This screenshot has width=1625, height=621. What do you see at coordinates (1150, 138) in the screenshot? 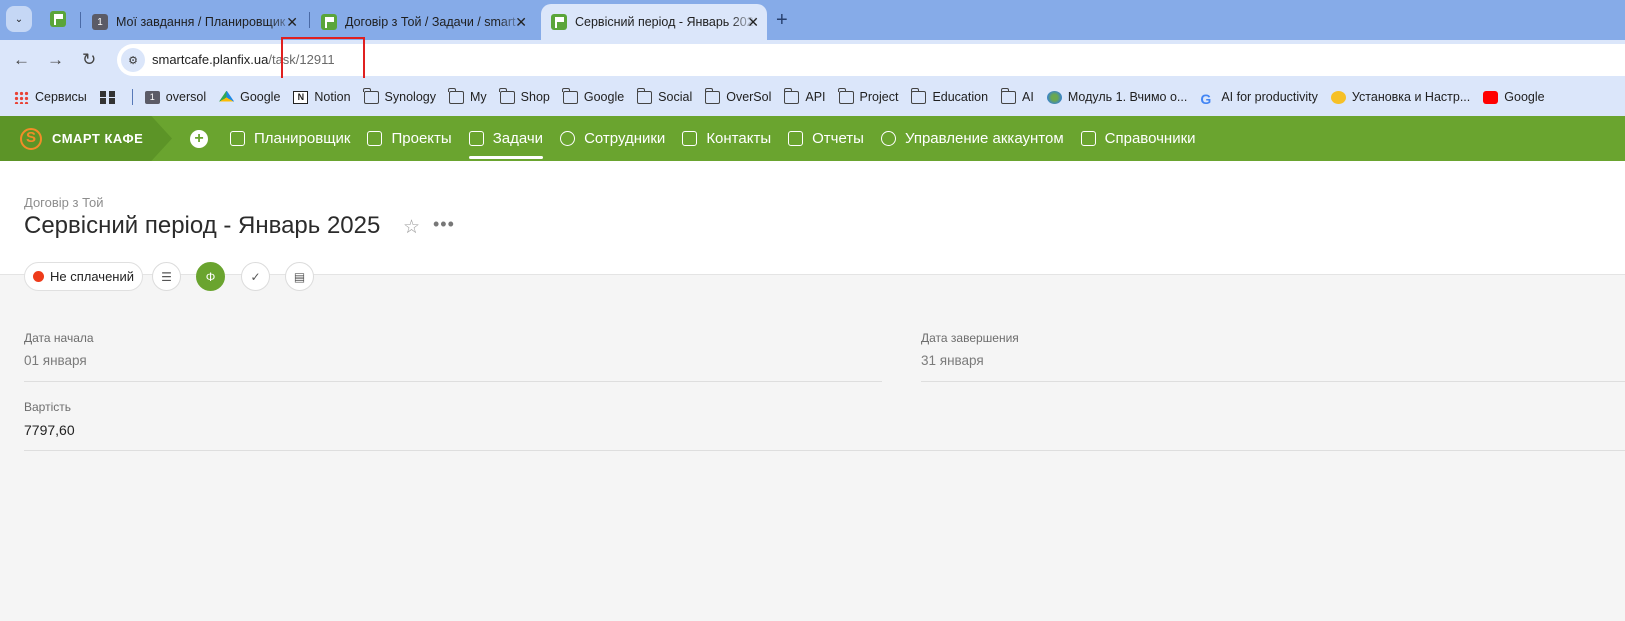
I see `nav-label: Справочники` at bounding box center [1150, 138].